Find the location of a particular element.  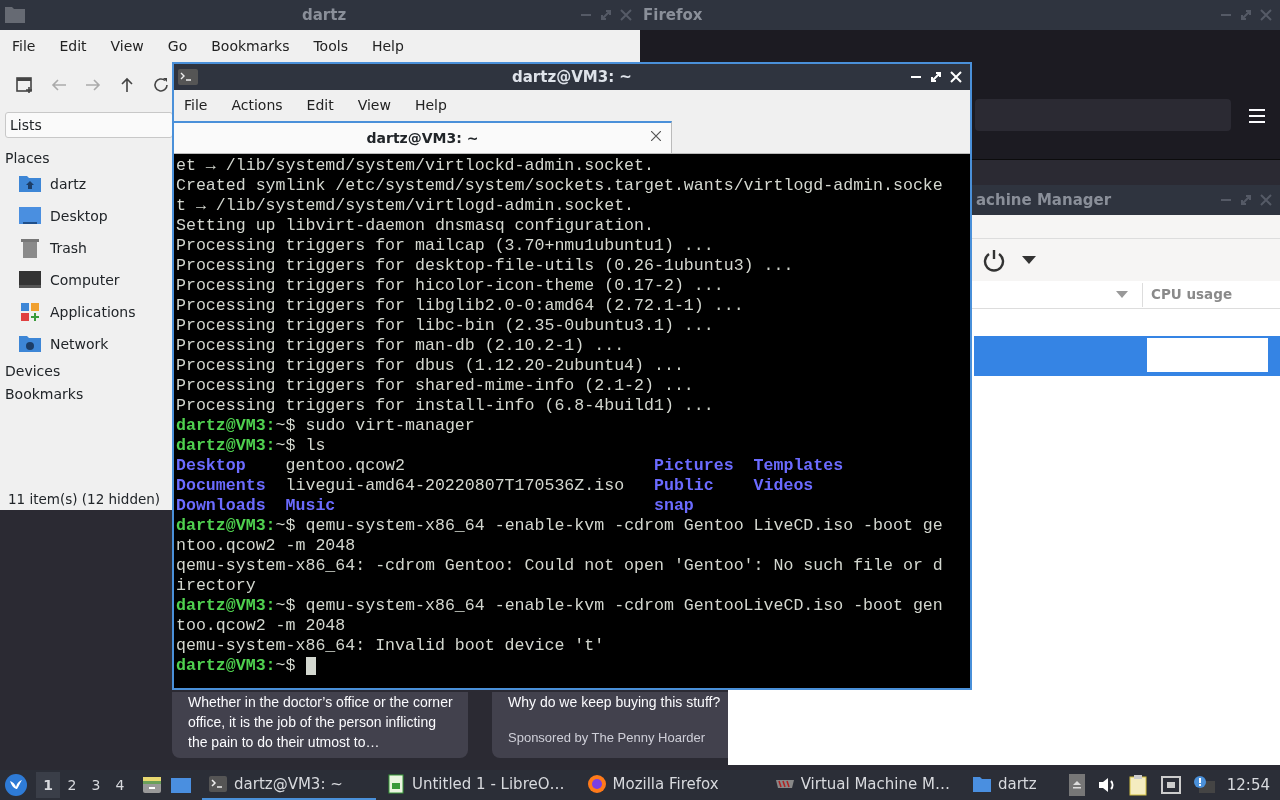

workspace-button: 3 is located at coordinates (96, 785).